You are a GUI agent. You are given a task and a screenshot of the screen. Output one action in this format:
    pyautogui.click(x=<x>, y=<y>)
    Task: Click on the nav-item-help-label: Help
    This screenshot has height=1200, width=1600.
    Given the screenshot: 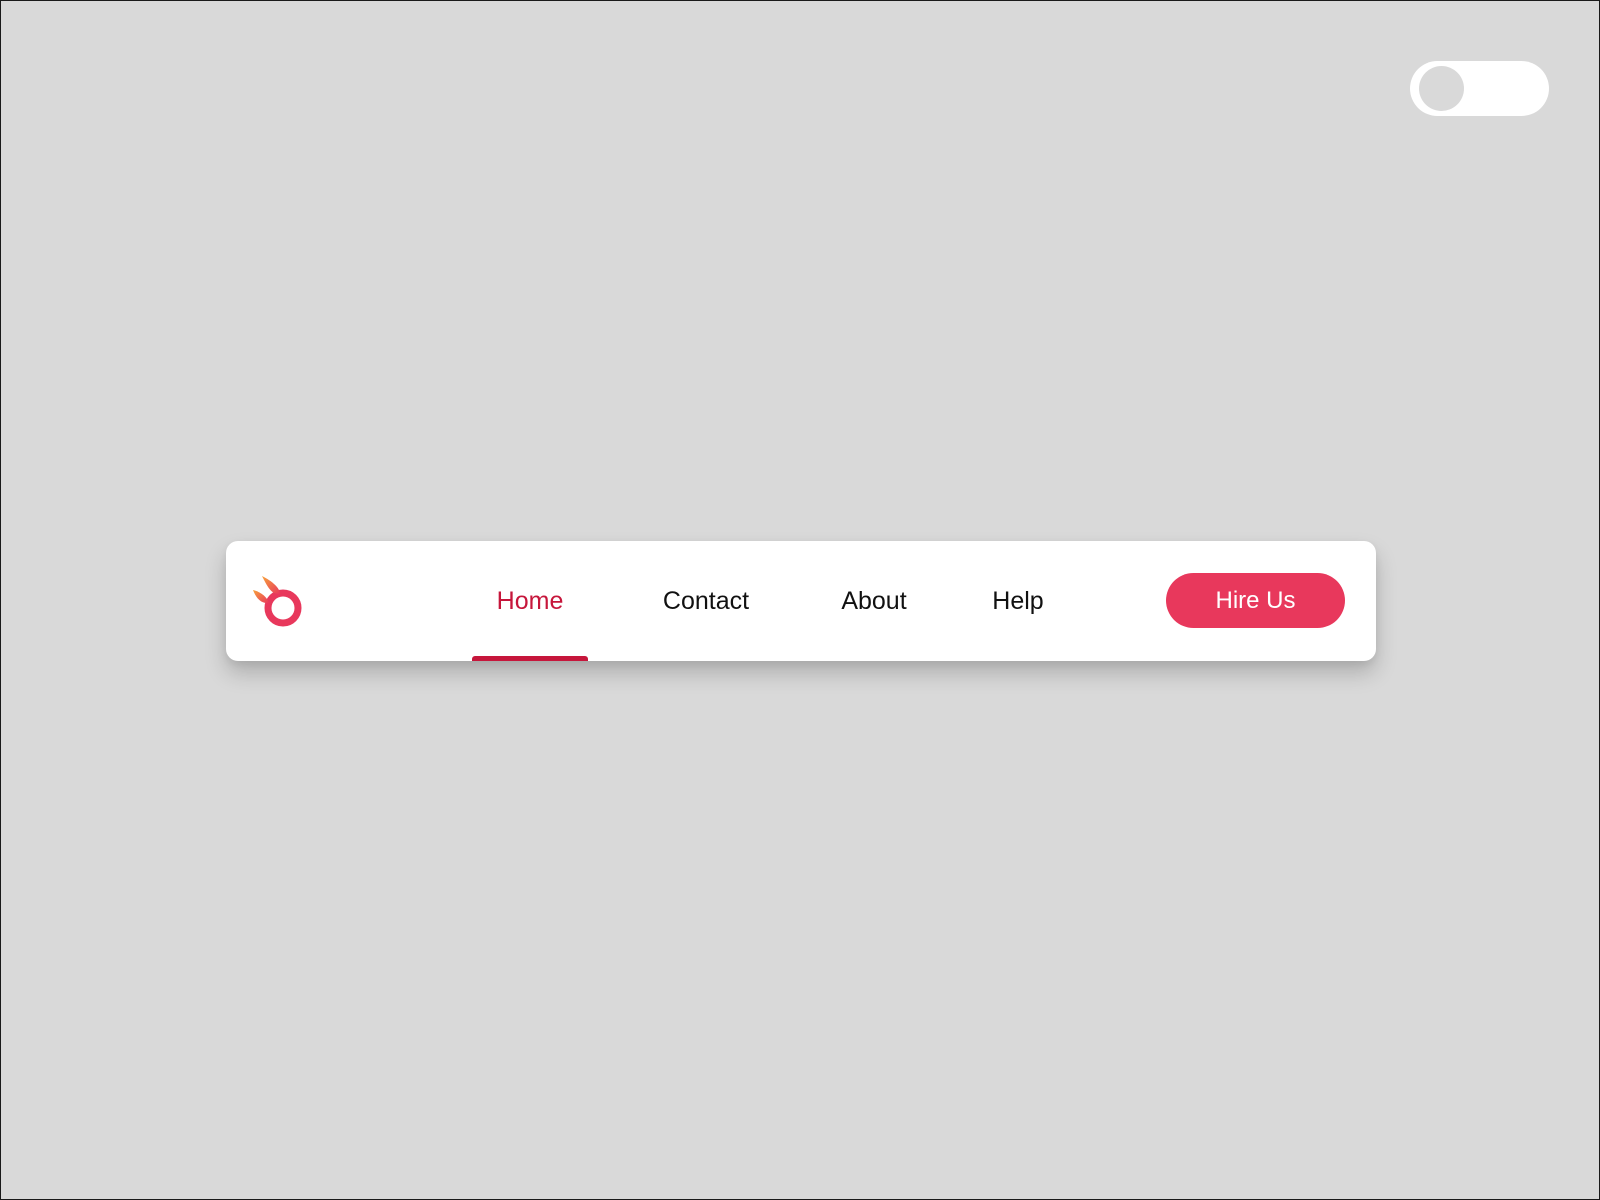 What is the action you would take?
    pyautogui.click(x=1018, y=600)
    